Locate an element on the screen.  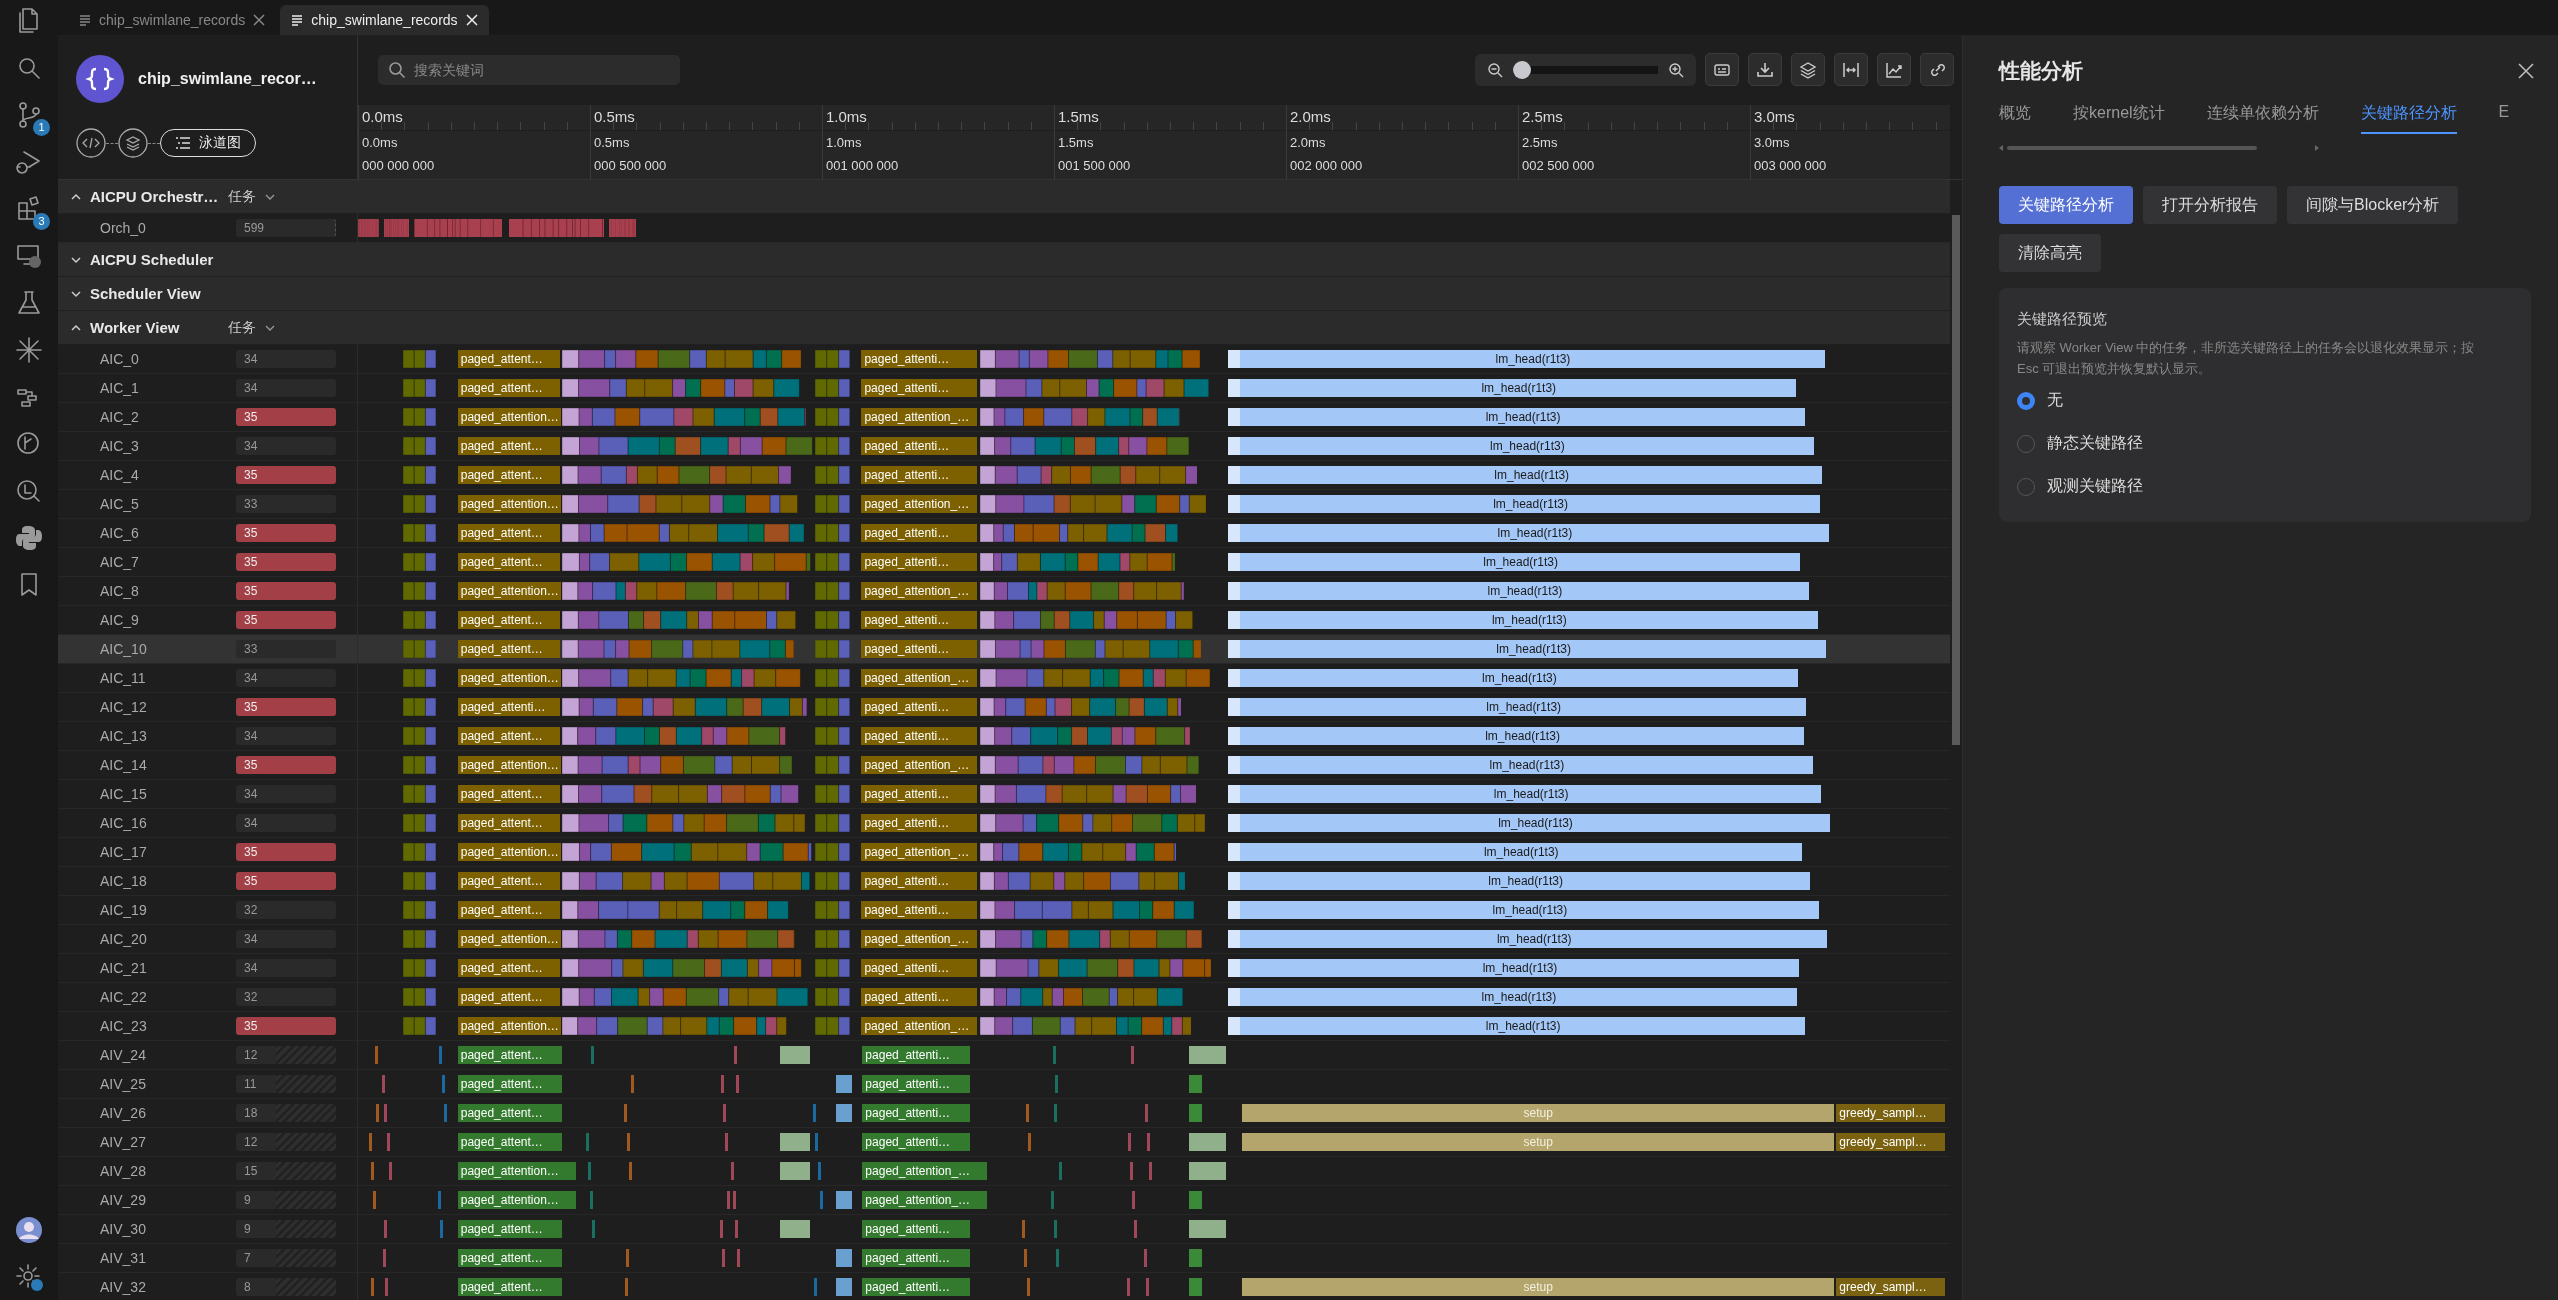
panel-tab: 概览 is located at coordinates (2015, 118).